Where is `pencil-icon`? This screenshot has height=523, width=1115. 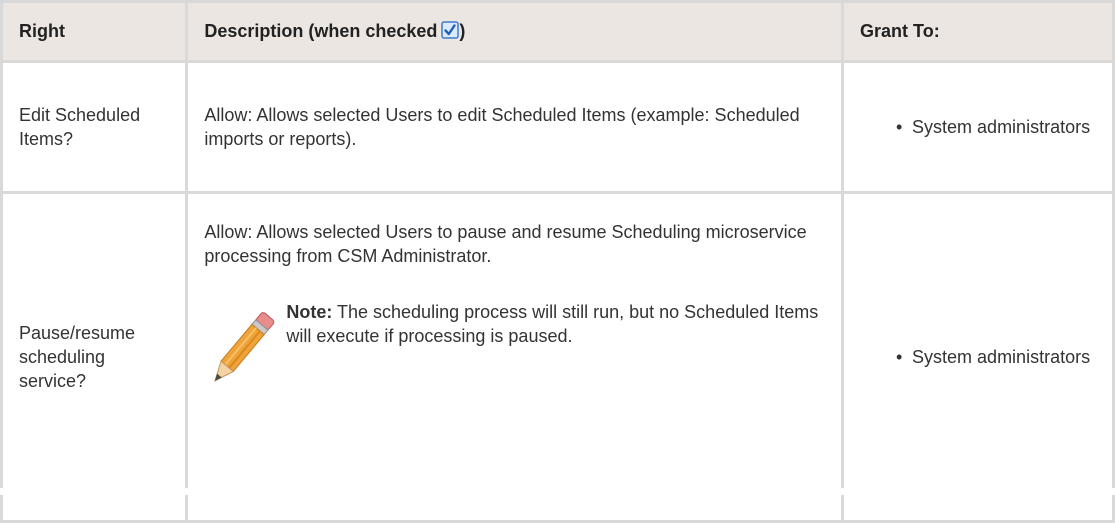
pencil-icon is located at coordinates (240, 351).